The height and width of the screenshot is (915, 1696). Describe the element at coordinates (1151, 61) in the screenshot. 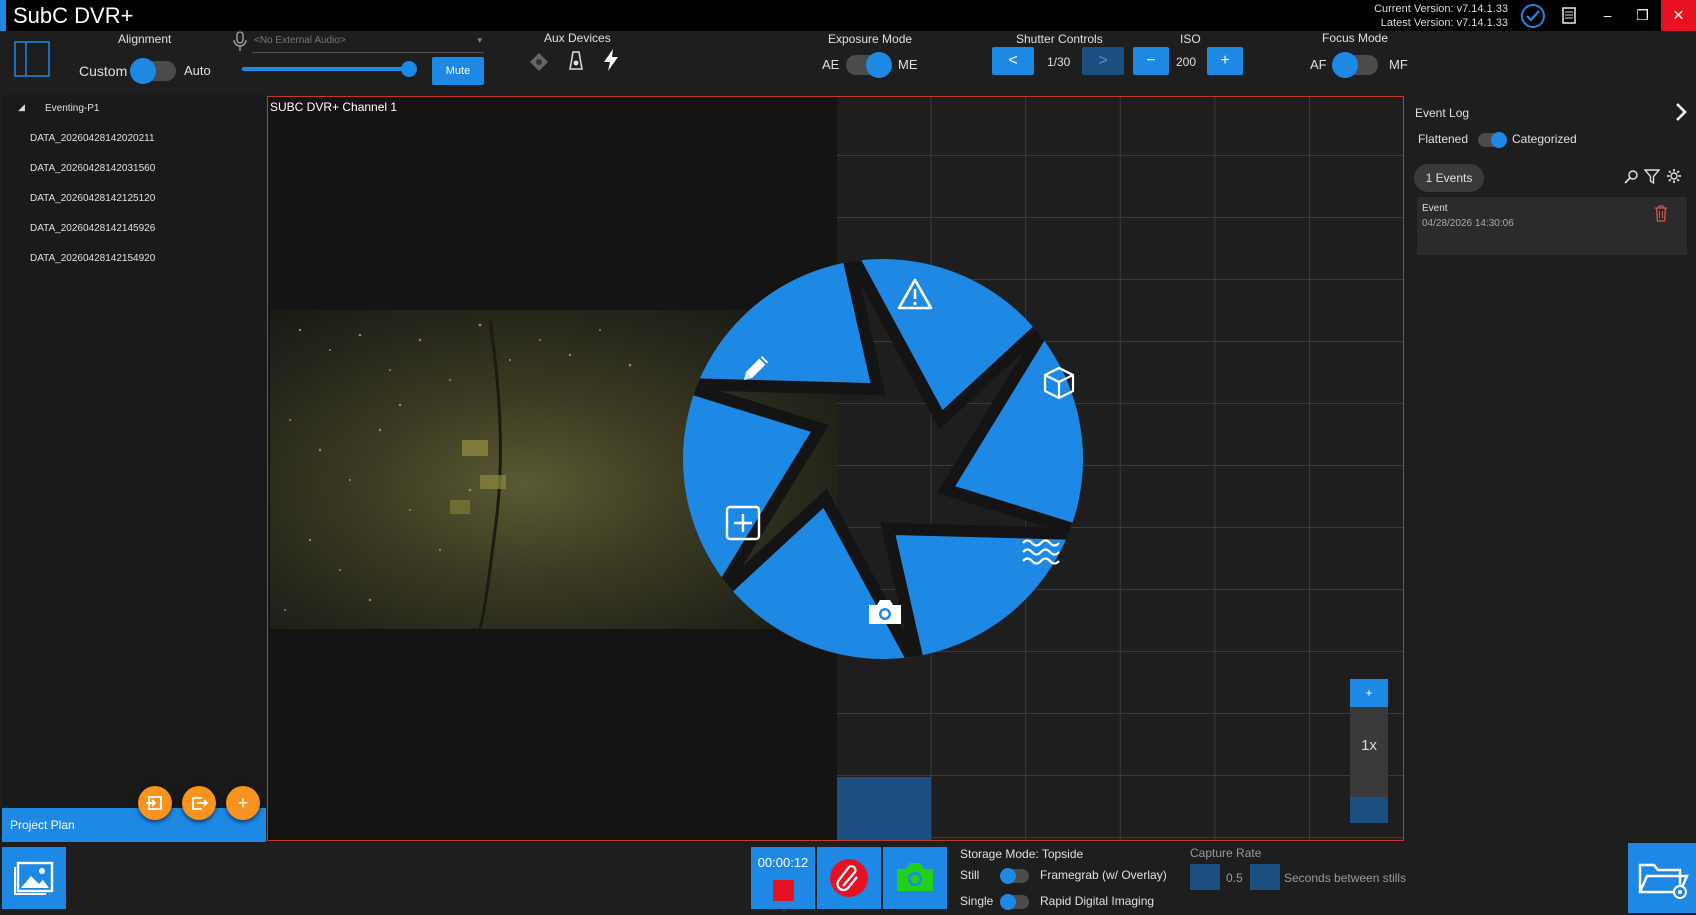

I see `iso-minus-button: −` at that location.